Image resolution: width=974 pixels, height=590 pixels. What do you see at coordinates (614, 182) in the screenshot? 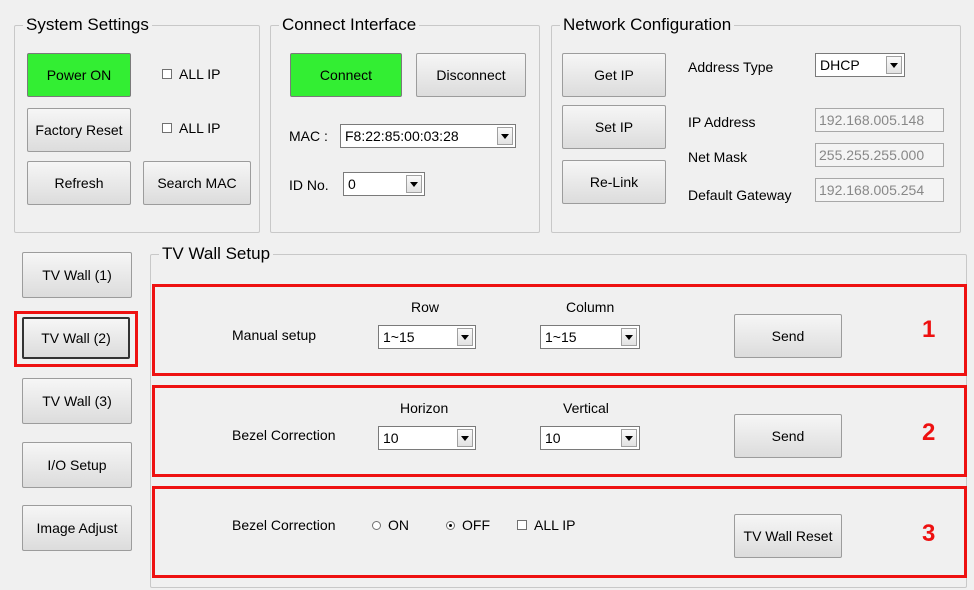
I see `relink-button: Re-Link` at bounding box center [614, 182].